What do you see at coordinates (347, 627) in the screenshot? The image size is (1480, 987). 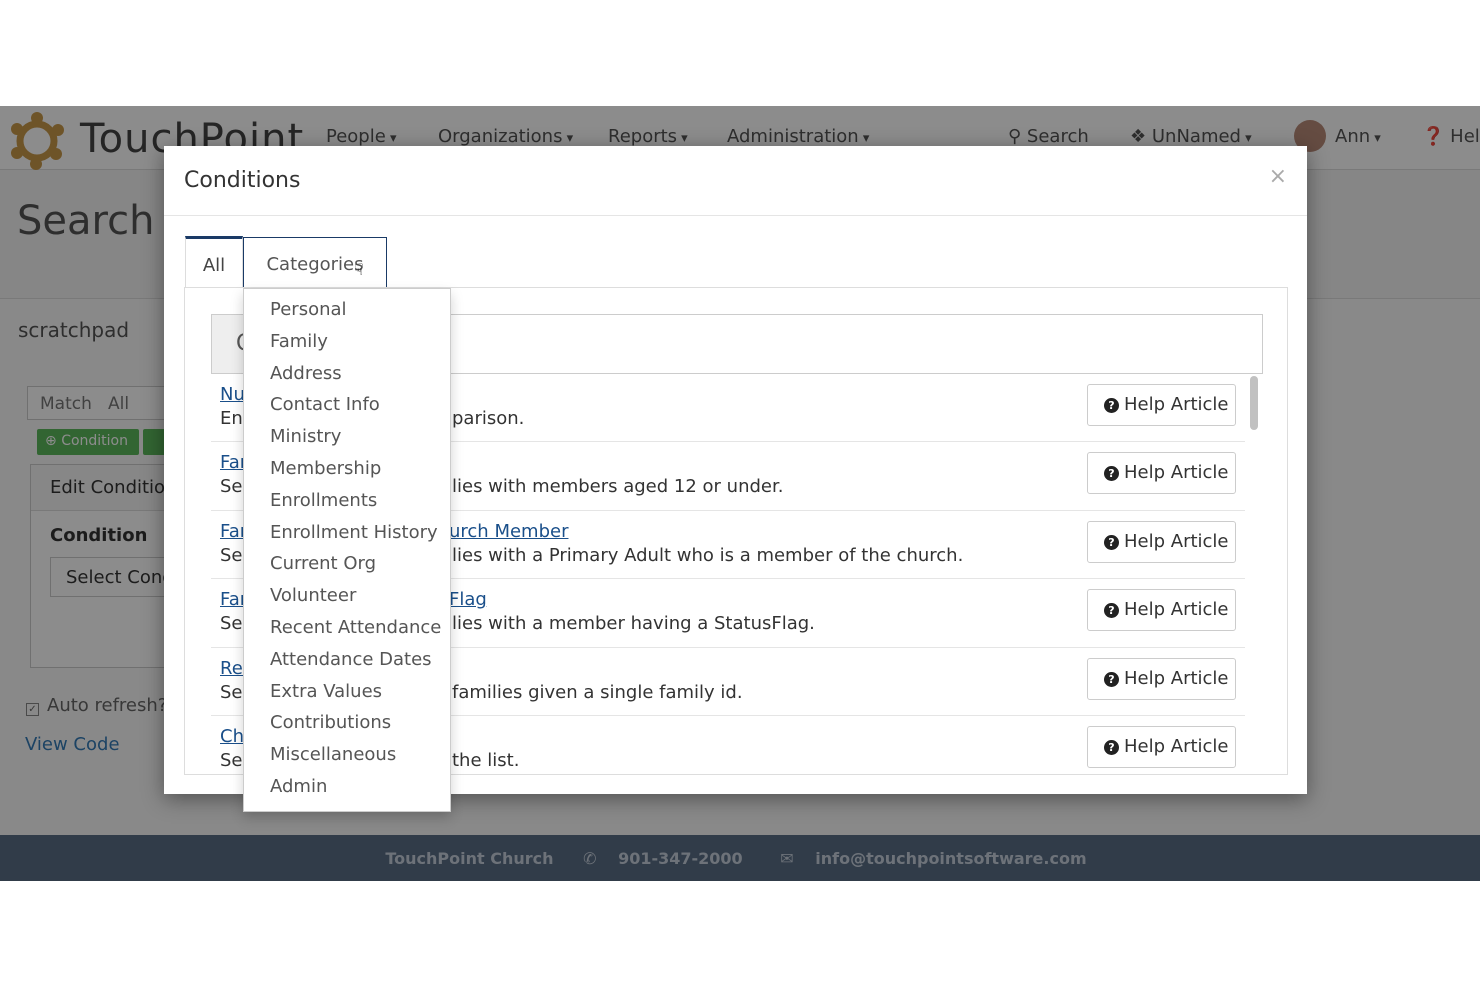 I see `category-menu-item: Recent Attendance` at bounding box center [347, 627].